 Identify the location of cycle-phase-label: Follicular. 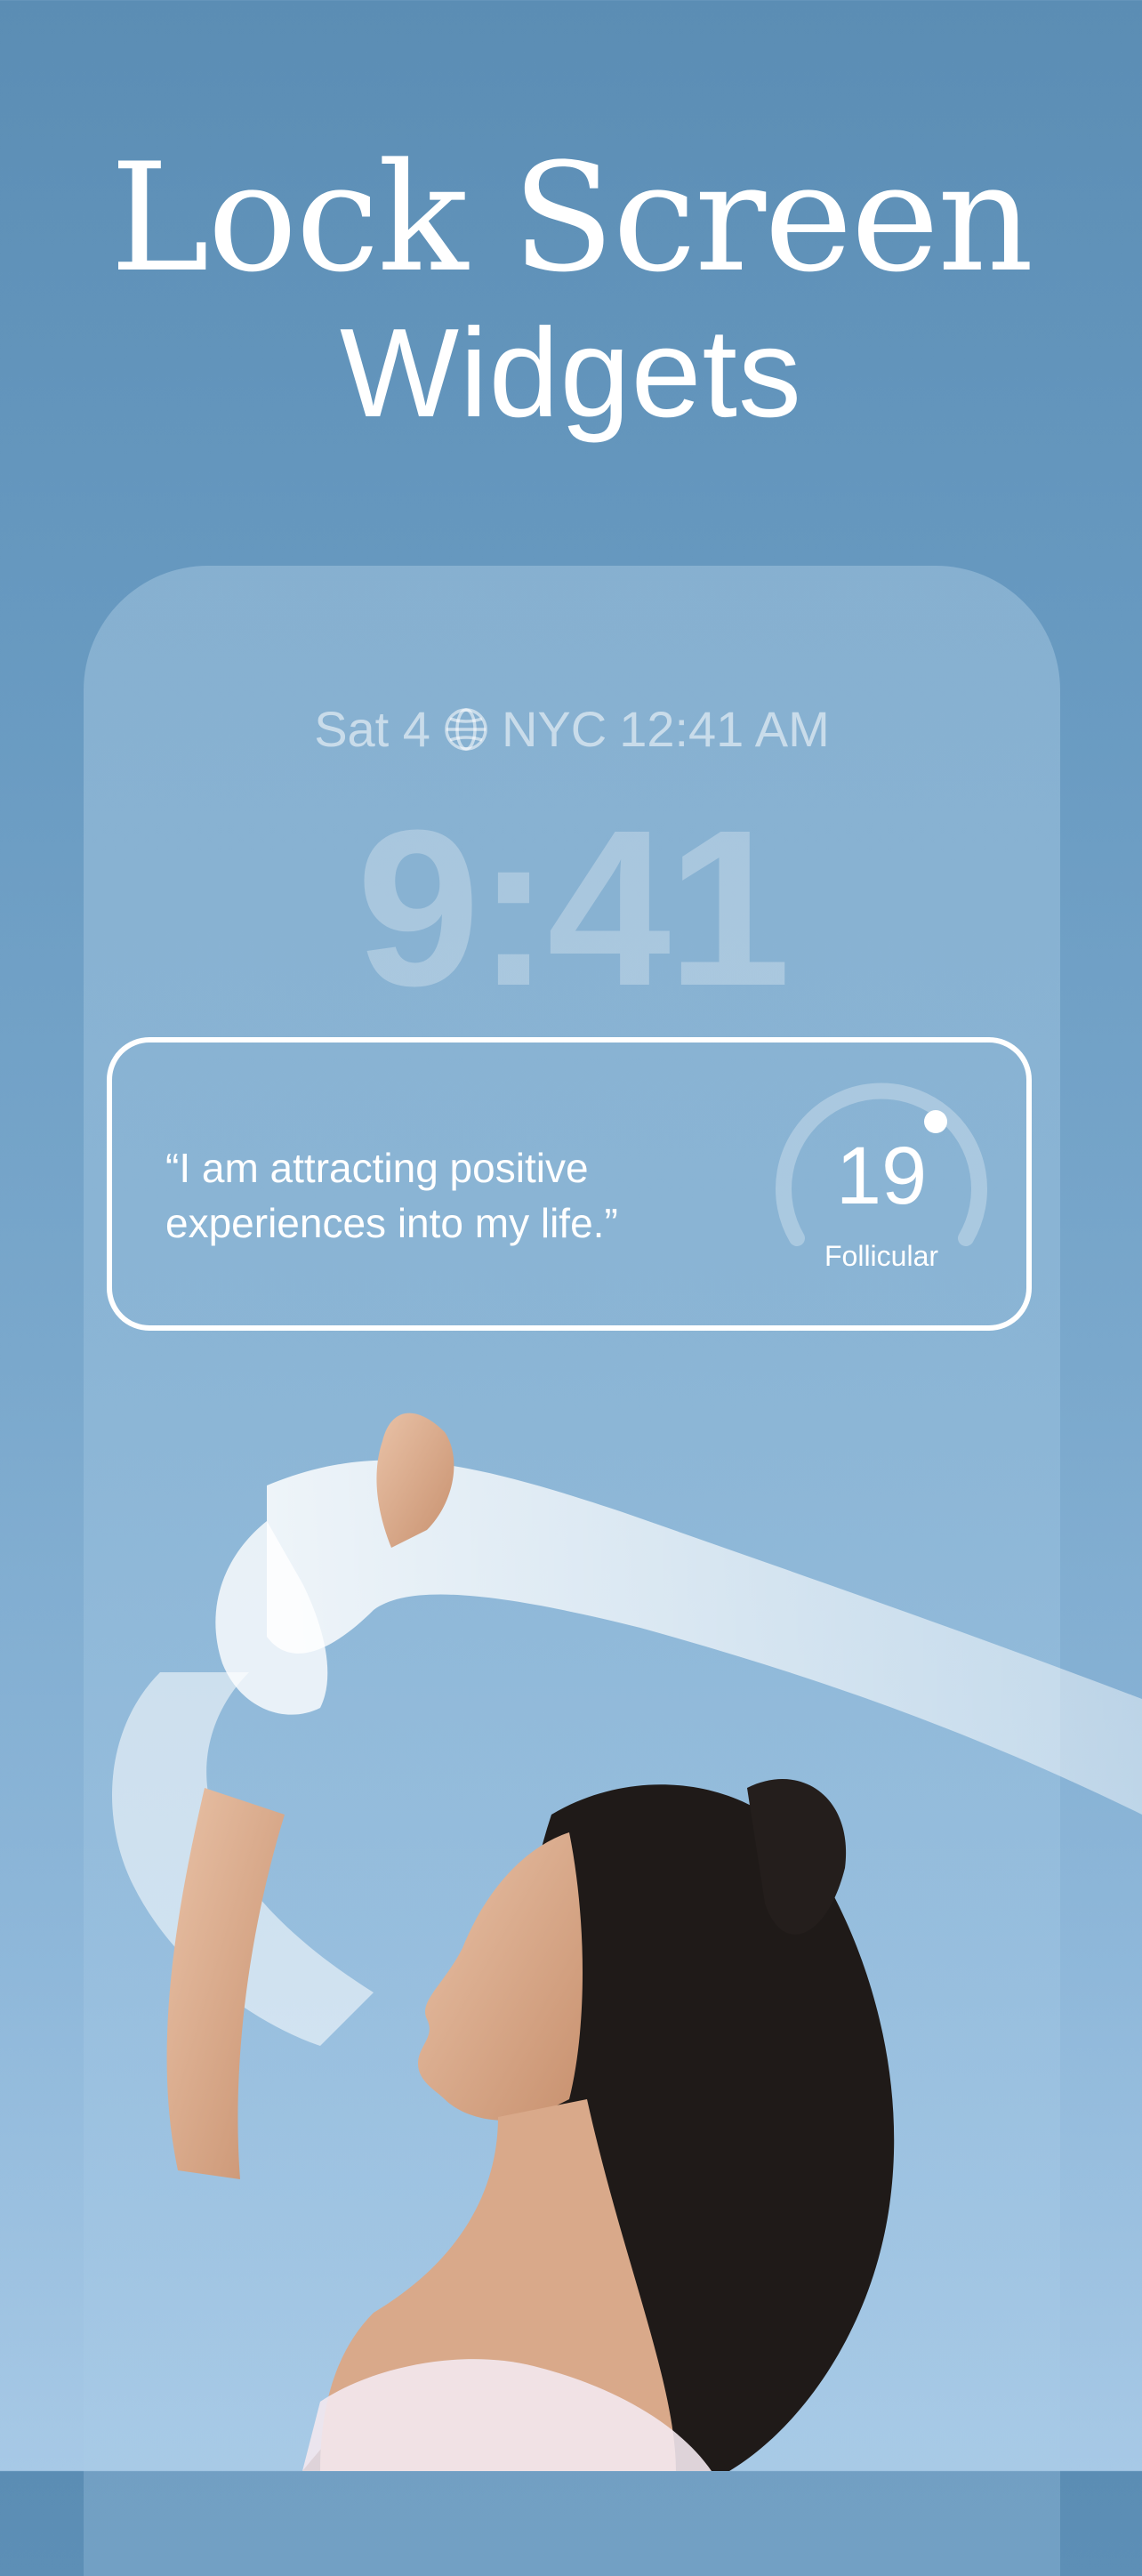
(881, 1256).